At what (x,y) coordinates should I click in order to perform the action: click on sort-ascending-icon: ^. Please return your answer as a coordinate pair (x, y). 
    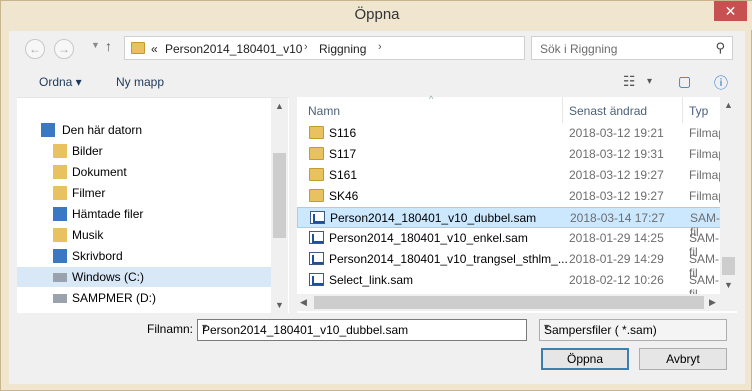
    Looking at the image, I should click on (431, 99).